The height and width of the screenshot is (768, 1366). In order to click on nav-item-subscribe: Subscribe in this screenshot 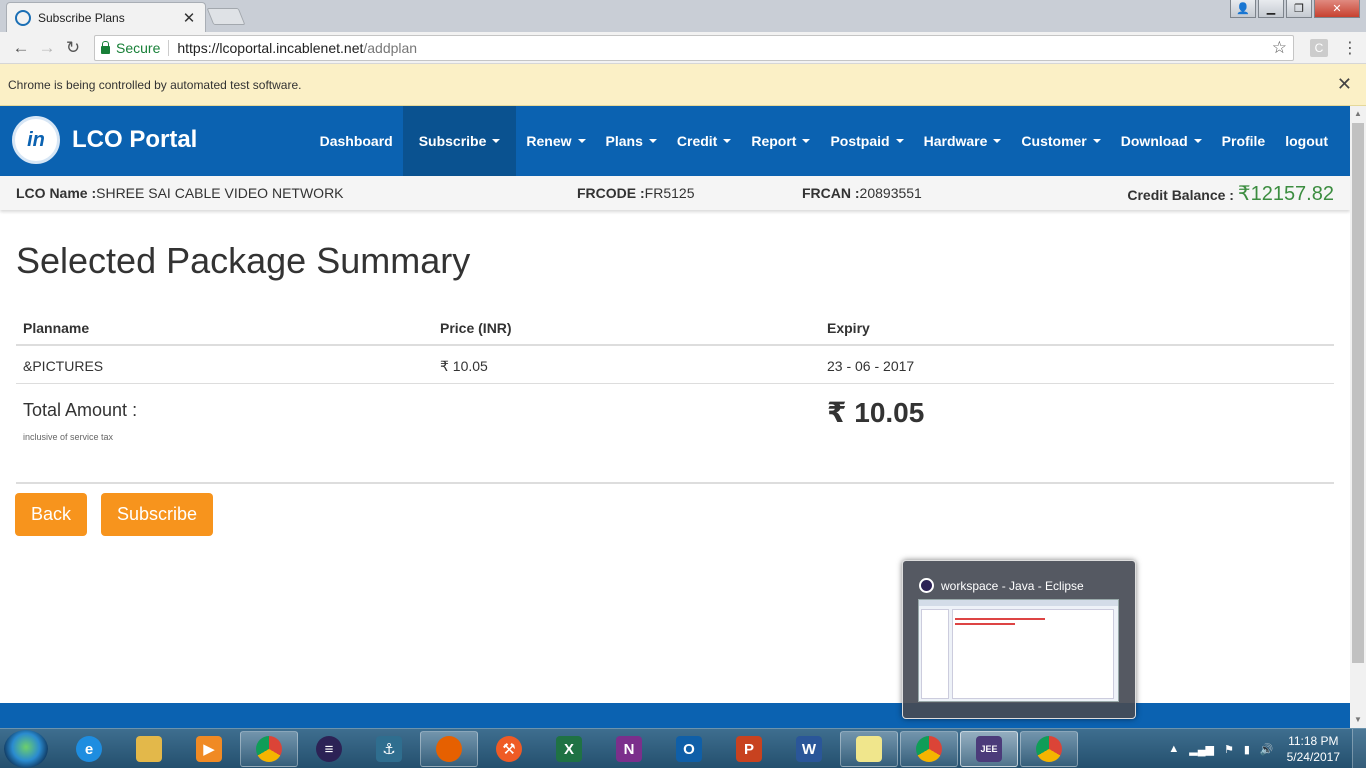, I will do `click(459, 141)`.